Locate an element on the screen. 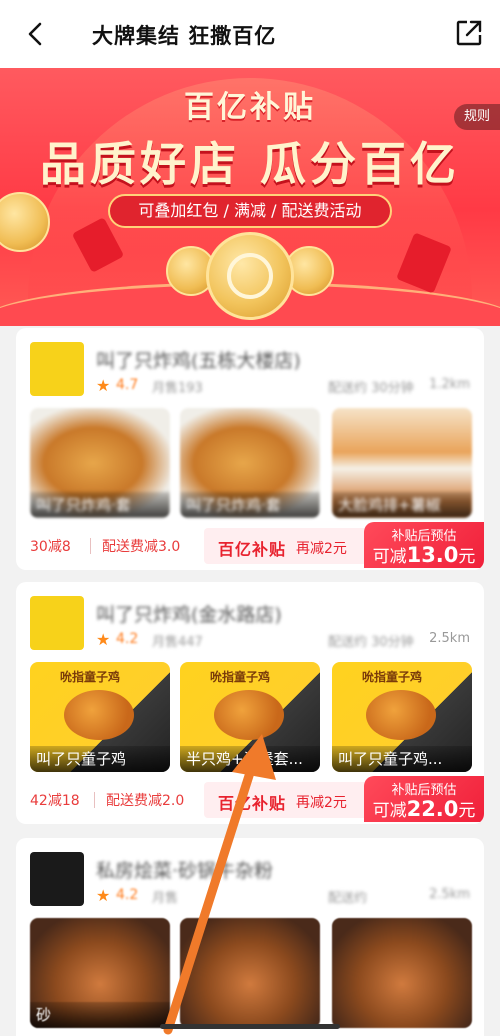 This screenshot has height=1036, width=500. page-title: 大牌集结 狂撒百亿 is located at coordinates (184, 36).